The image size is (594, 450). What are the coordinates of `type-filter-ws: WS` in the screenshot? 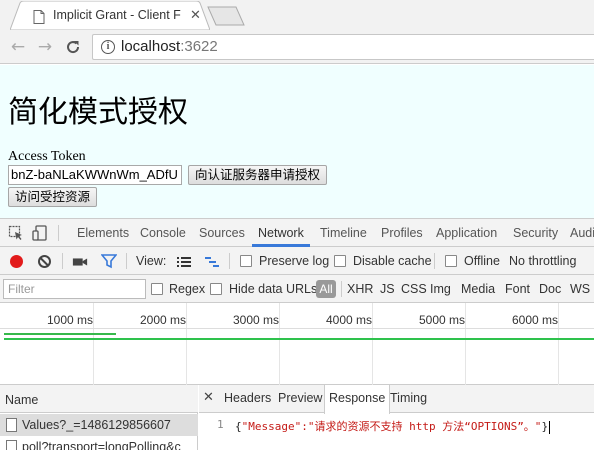 It's located at (580, 289).